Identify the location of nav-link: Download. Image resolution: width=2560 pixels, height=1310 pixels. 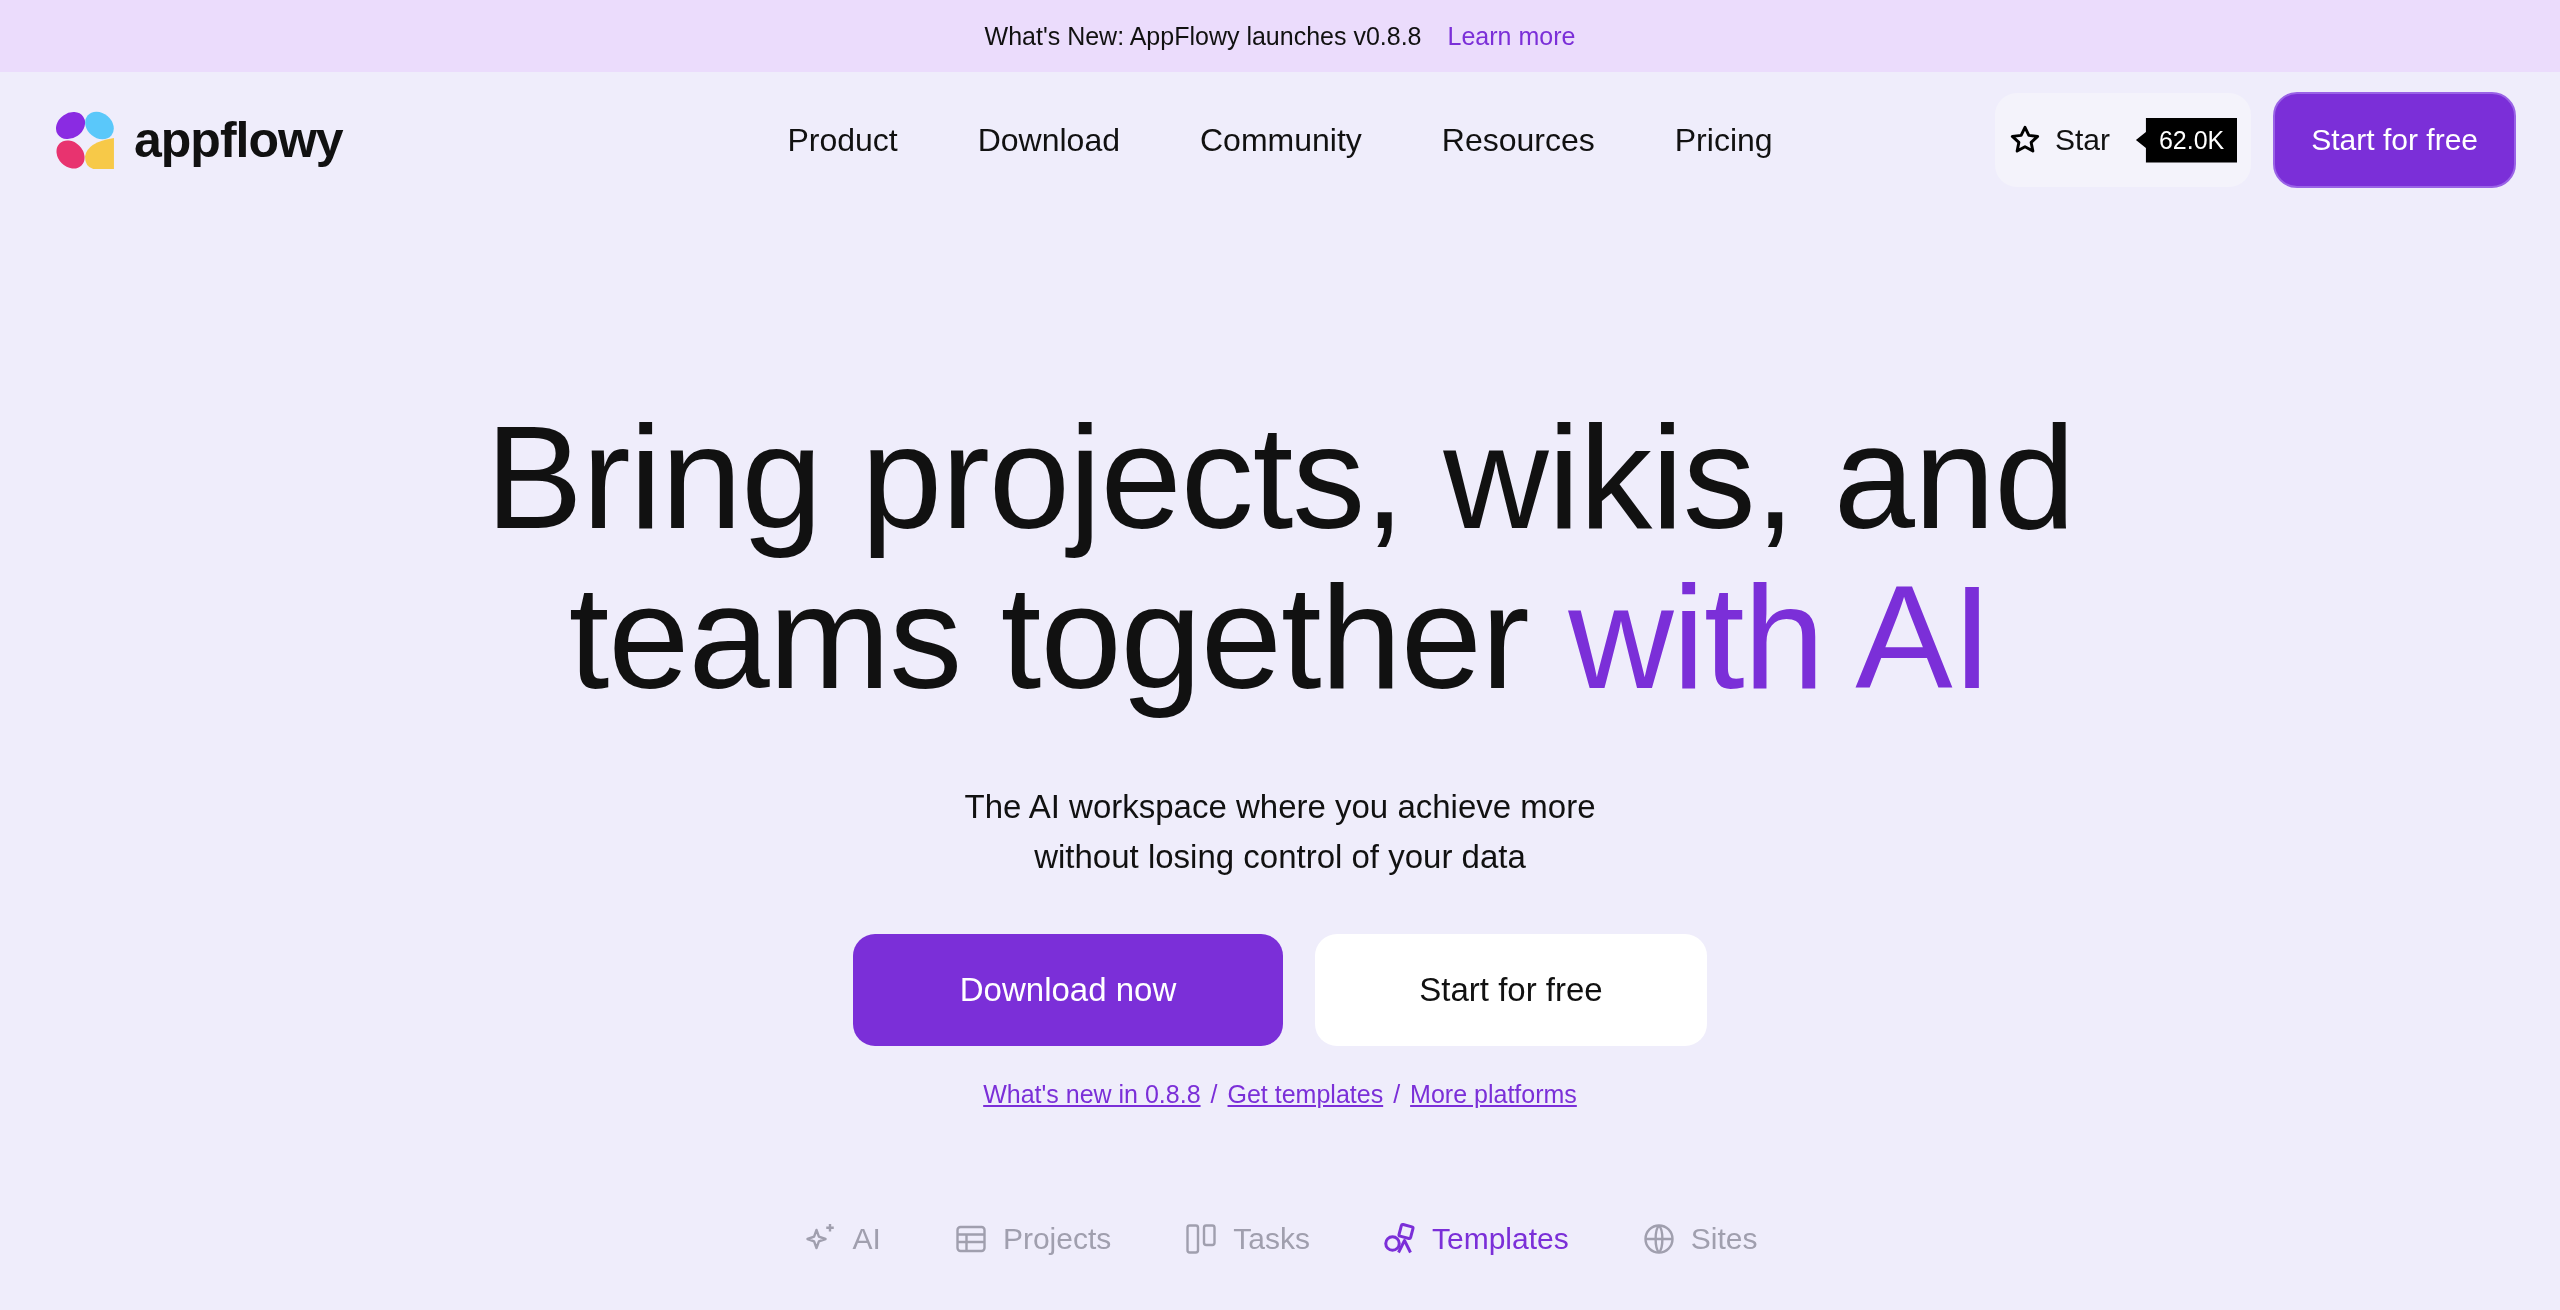
(1048, 140).